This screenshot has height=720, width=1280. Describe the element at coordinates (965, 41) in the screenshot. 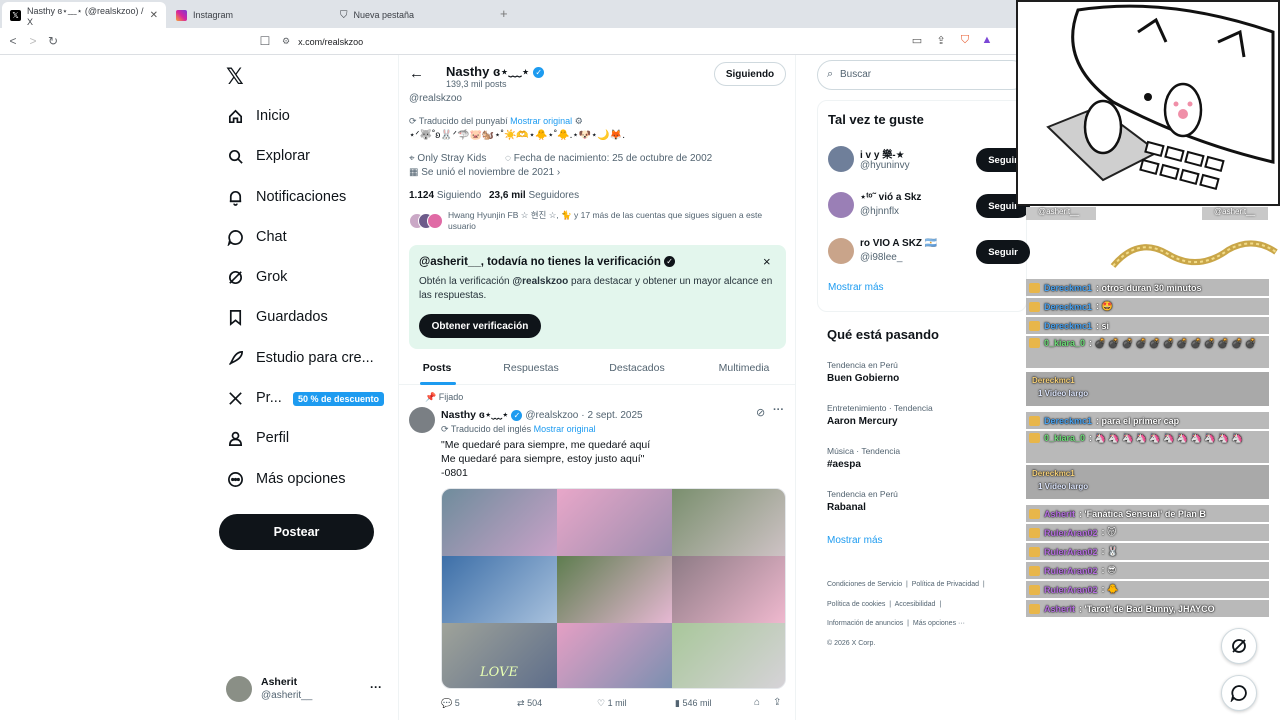

I see `brave-shield-icon: ⛉` at that location.